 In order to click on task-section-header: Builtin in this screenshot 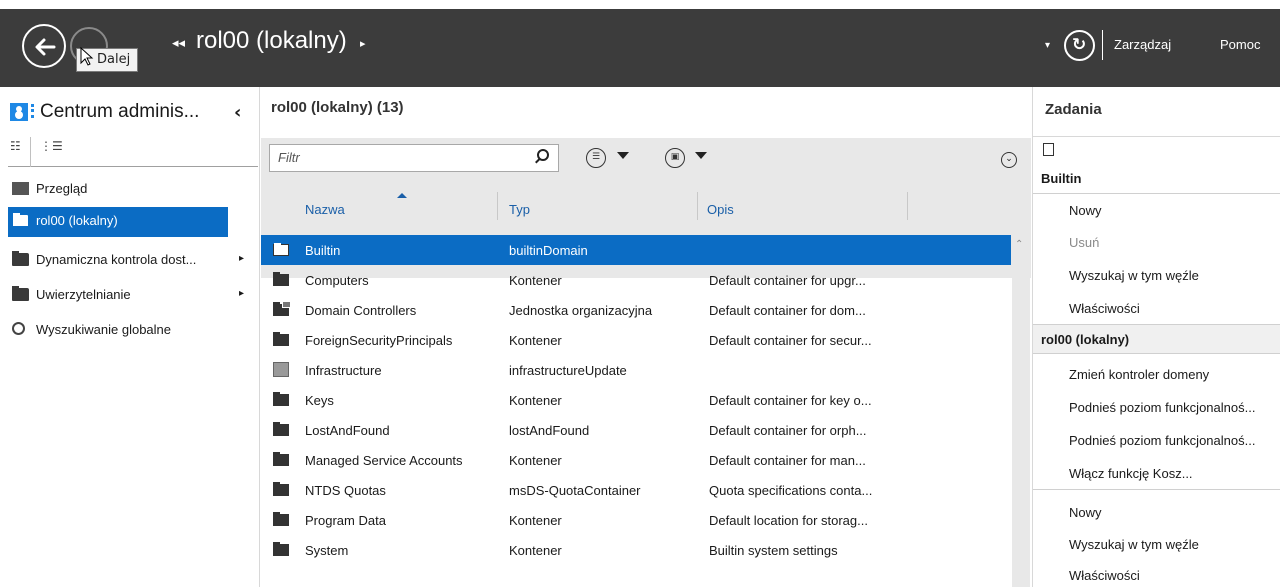, I will do `click(1156, 179)`.